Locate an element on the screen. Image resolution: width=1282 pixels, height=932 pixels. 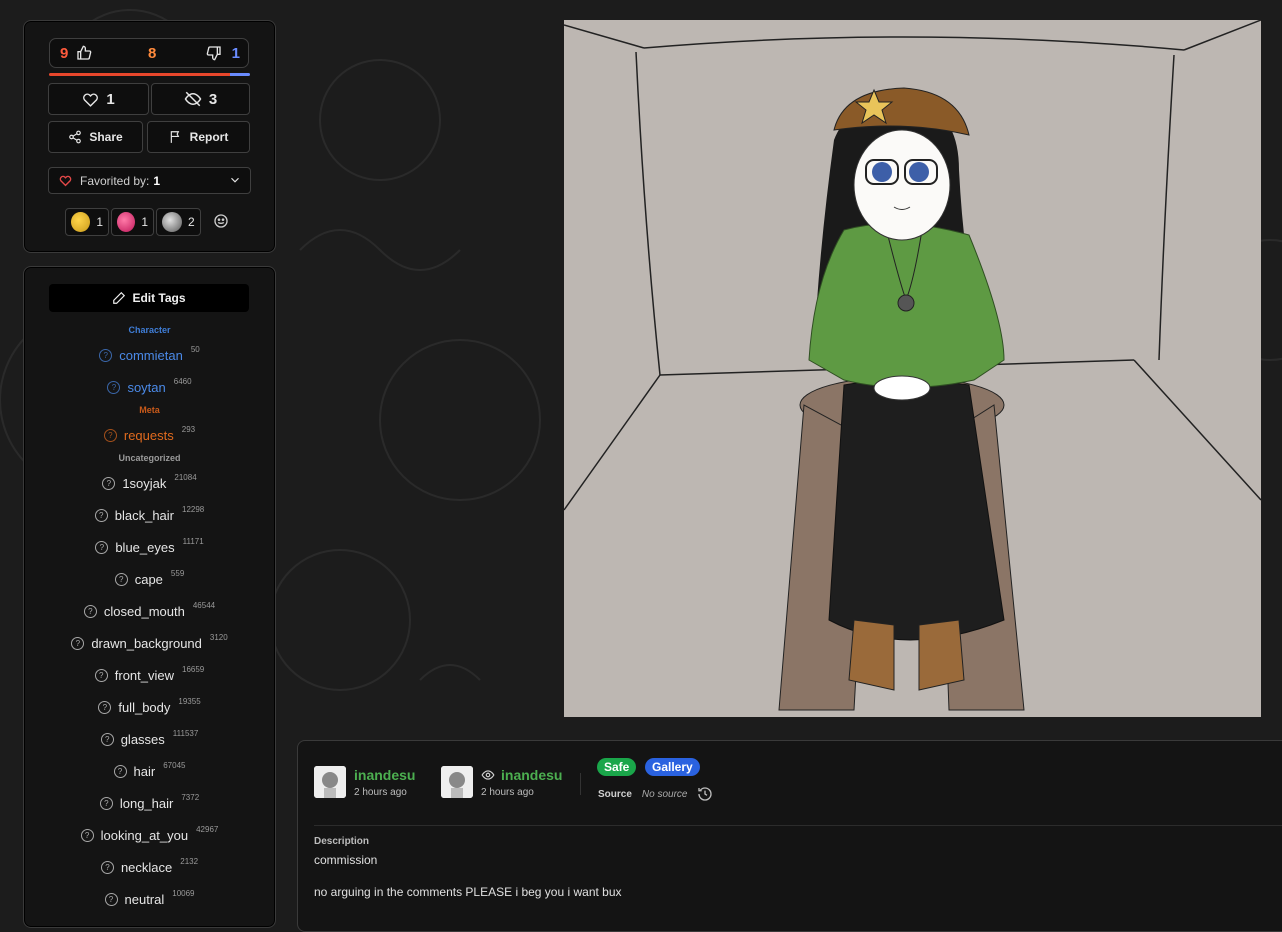
reaction-3: 2 is located at coordinates (178, 222).